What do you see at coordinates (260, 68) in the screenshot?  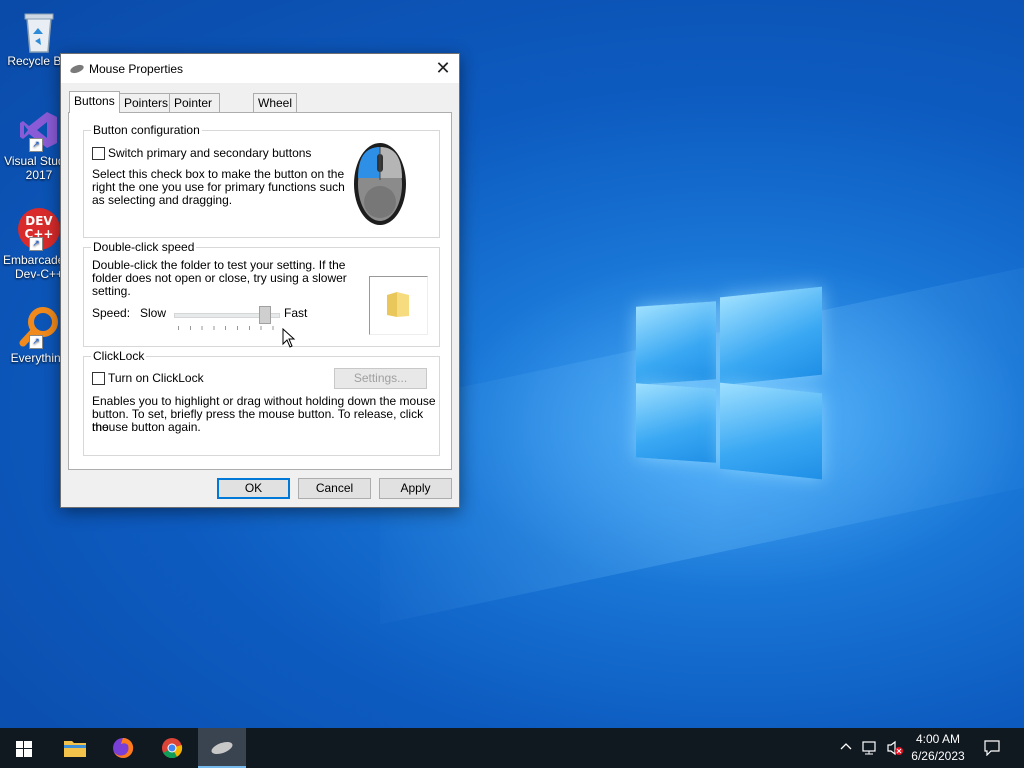 I see `dialog-titlebar: Mouse Properties ✕` at bounding box center [260, 68].